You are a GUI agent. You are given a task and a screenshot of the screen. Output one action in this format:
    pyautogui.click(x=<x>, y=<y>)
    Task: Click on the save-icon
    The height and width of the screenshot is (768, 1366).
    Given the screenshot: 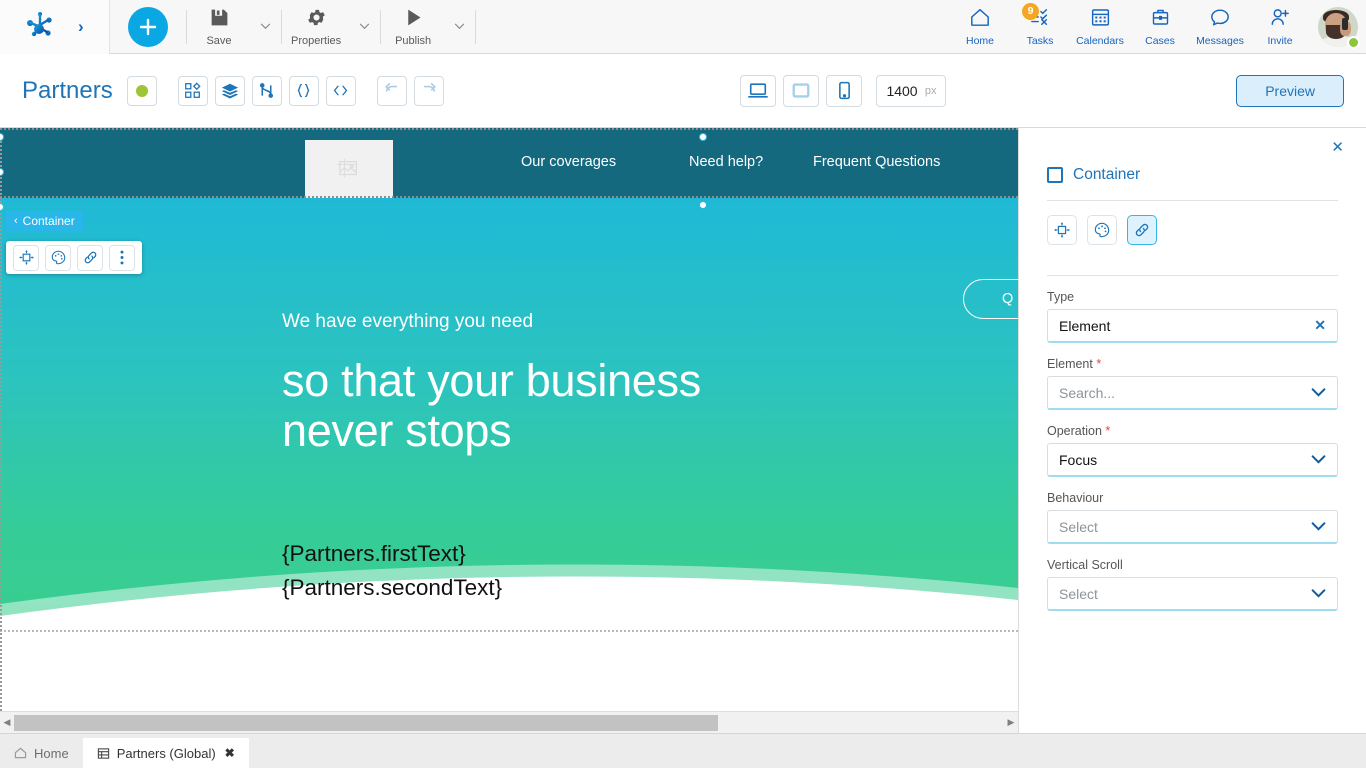 What is the action you would take?
    pyautogui.click(x=219, y=20)
    